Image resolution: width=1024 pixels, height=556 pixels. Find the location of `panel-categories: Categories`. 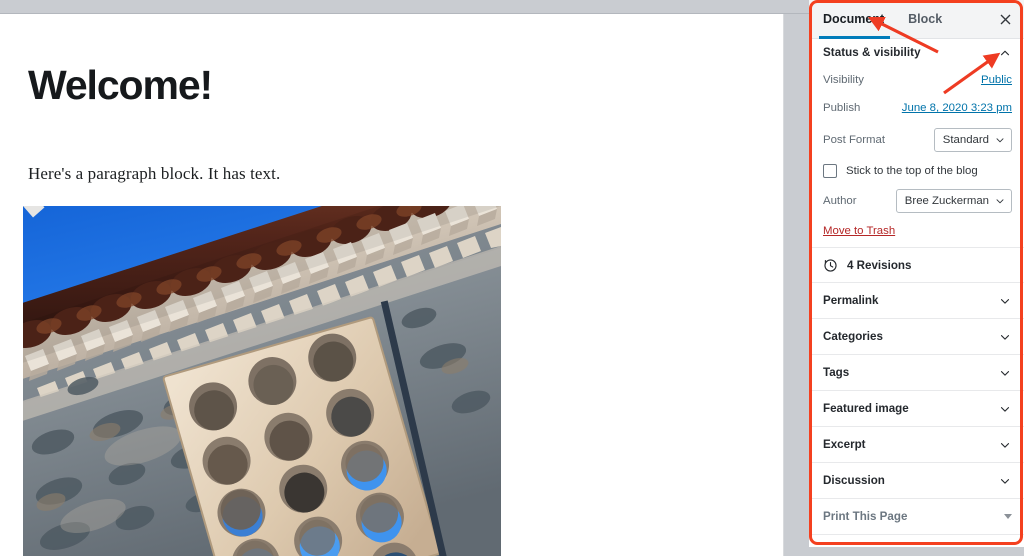

panel-categories: Categories is located at coordinates (916, 337).